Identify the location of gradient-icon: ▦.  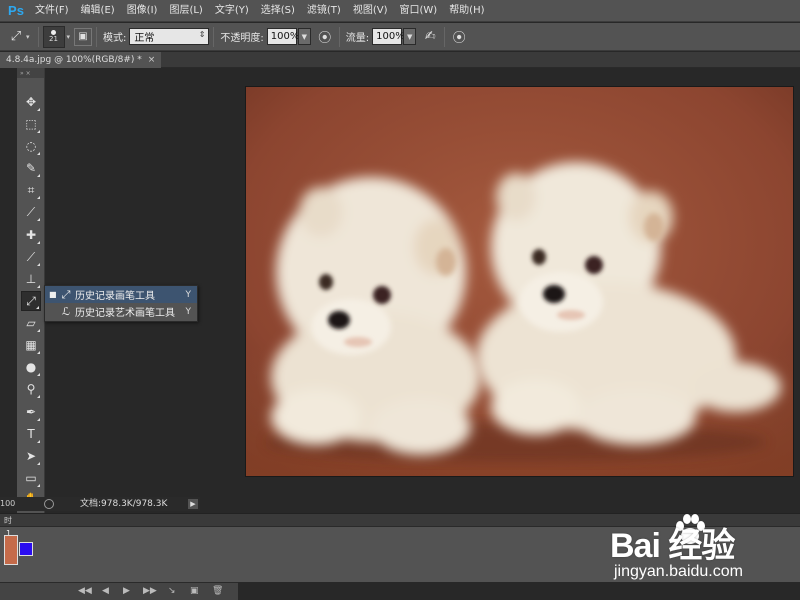
(31, 345).